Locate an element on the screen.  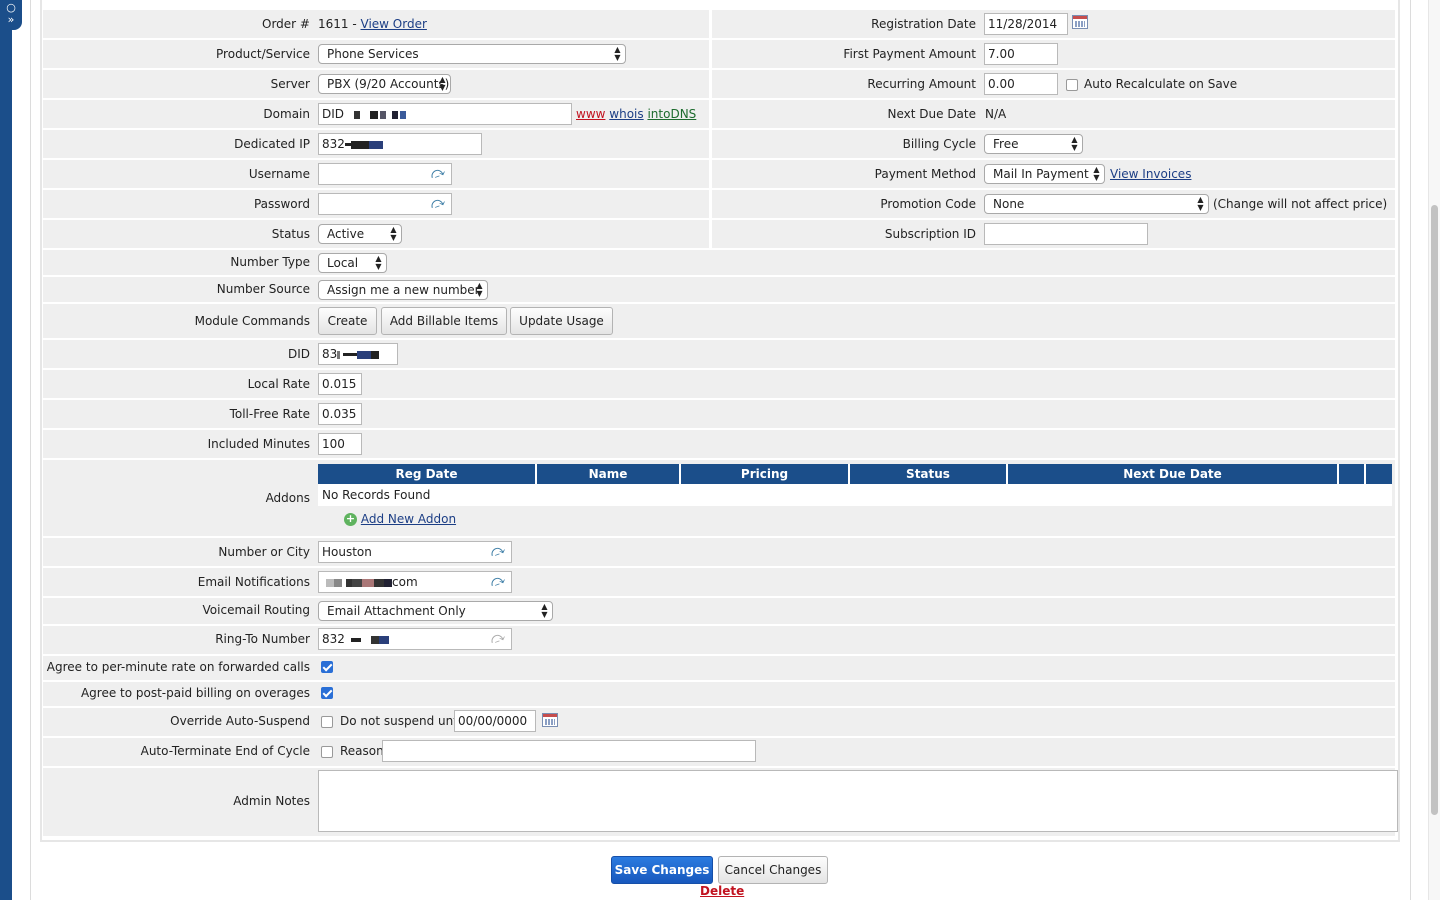
payment-method-select: Mail In Payment ▲ ▼ is located at coordinates (1044, 174).